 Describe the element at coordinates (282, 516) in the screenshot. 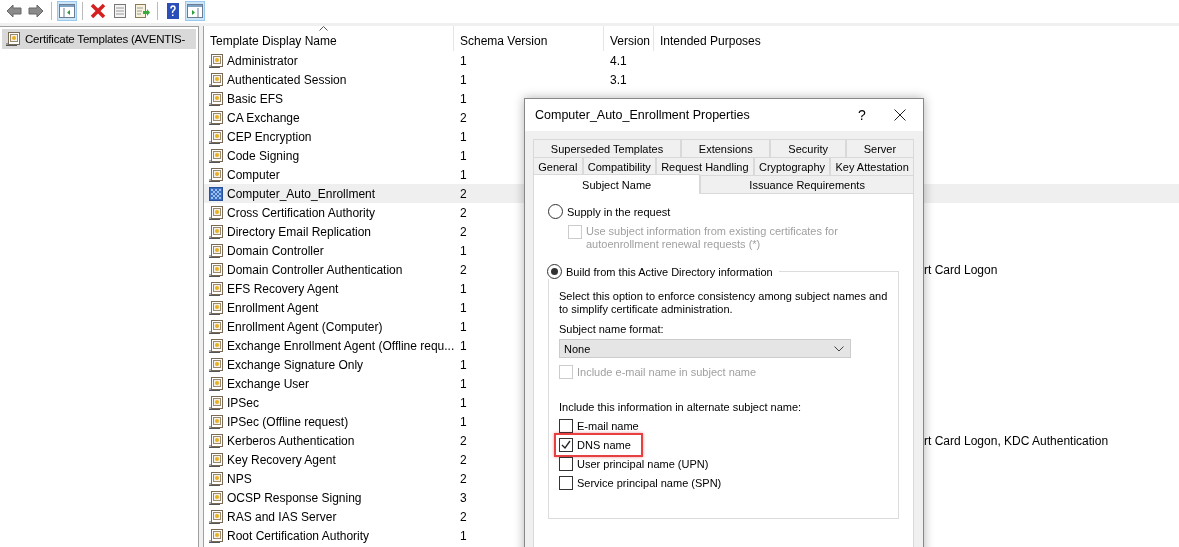

I see `template-name: RAS and IAS Server` at that location.